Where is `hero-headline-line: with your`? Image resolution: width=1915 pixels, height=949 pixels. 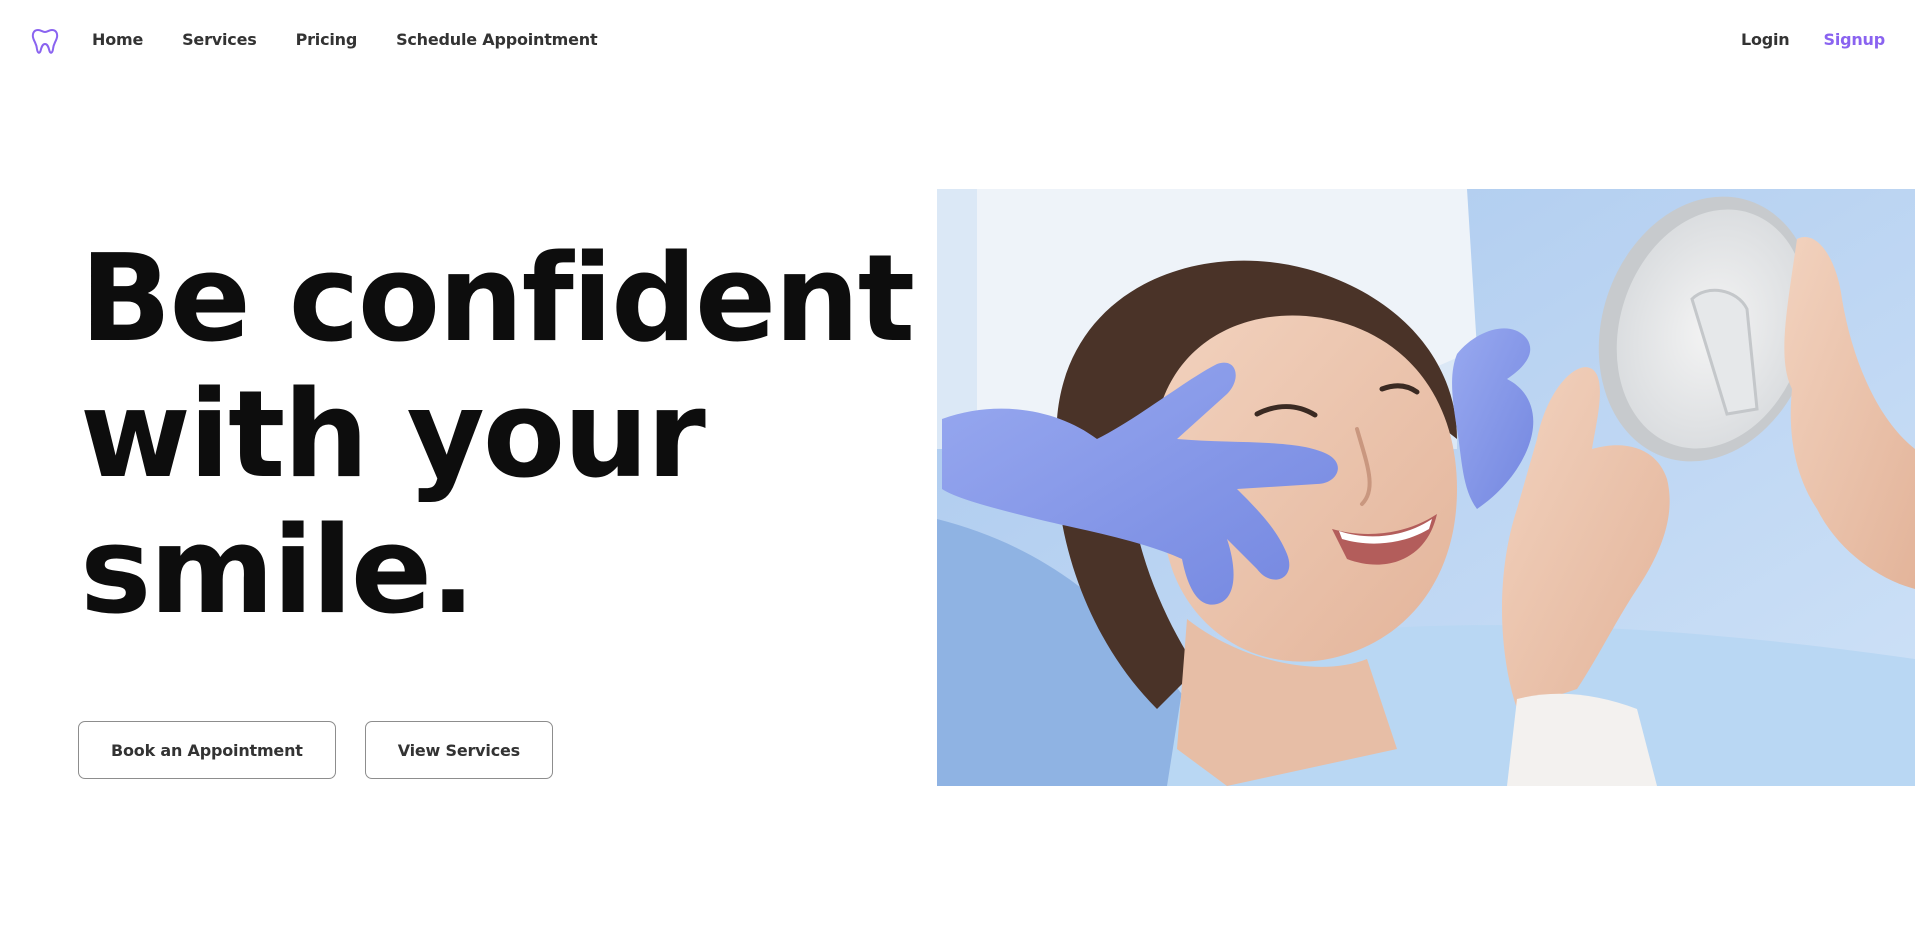
hero-headline-line: with your is located at coordinates (393, 435).